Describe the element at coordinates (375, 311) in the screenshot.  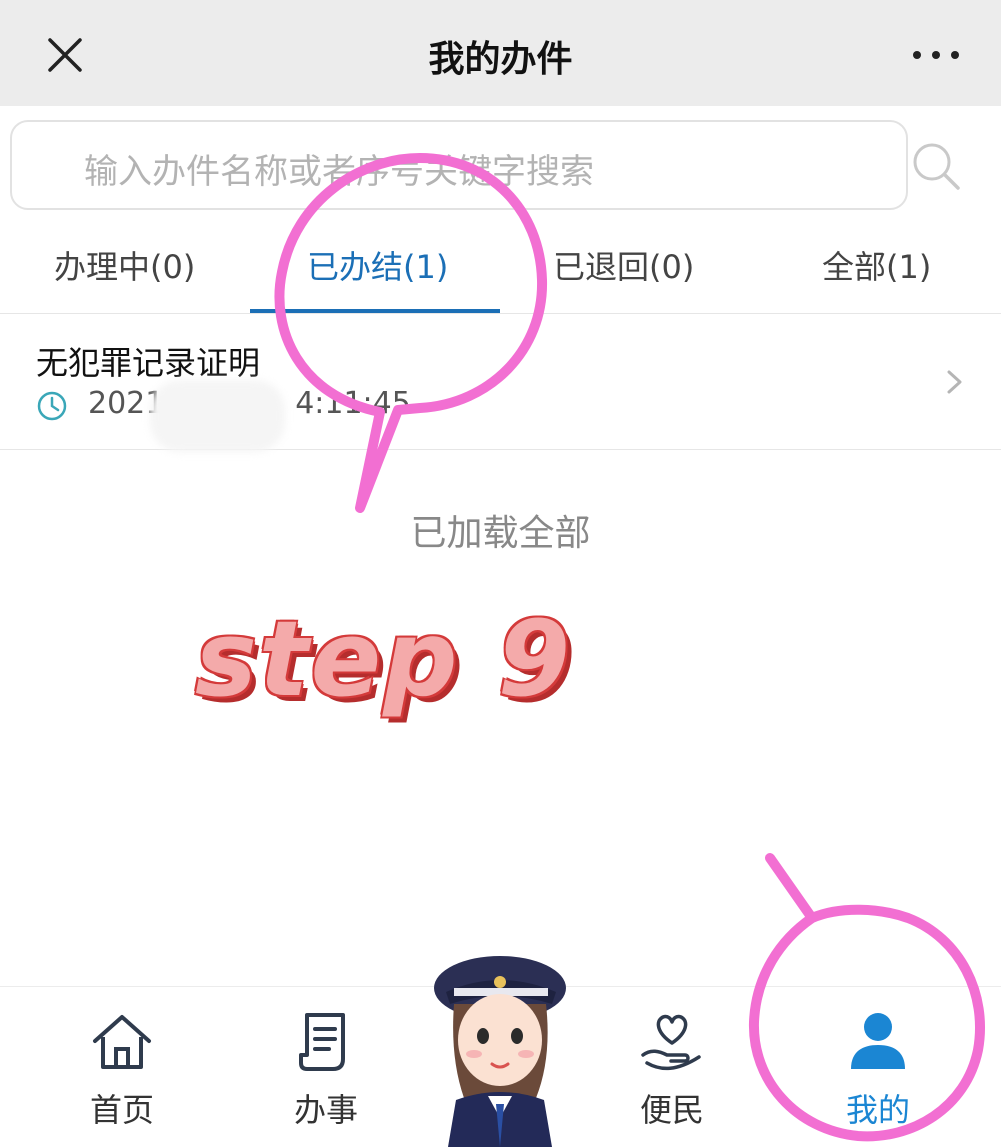
I see `active-tab-indicator` at that location.